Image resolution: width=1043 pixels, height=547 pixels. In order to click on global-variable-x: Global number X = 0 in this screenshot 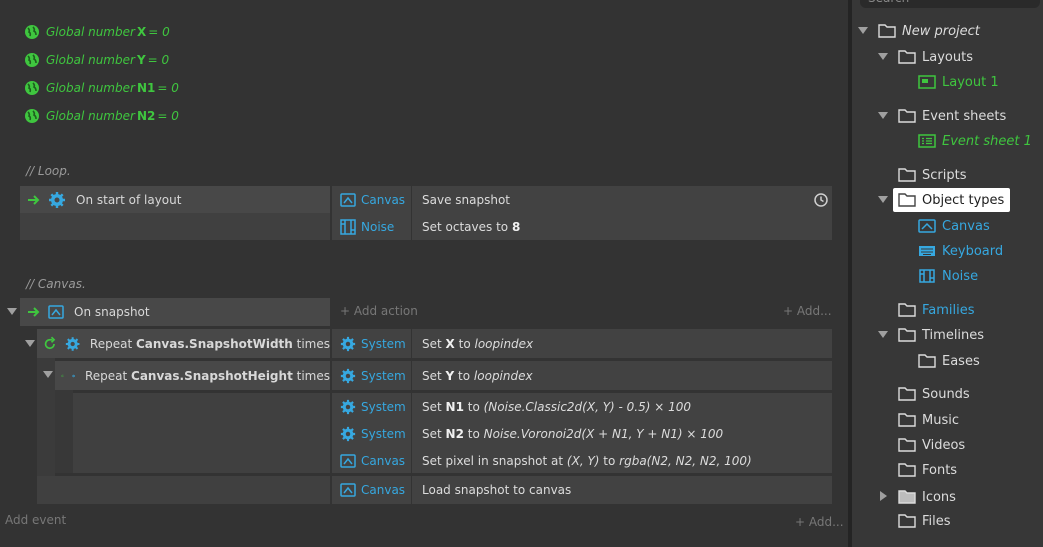, I will do `click(97, 32)`.